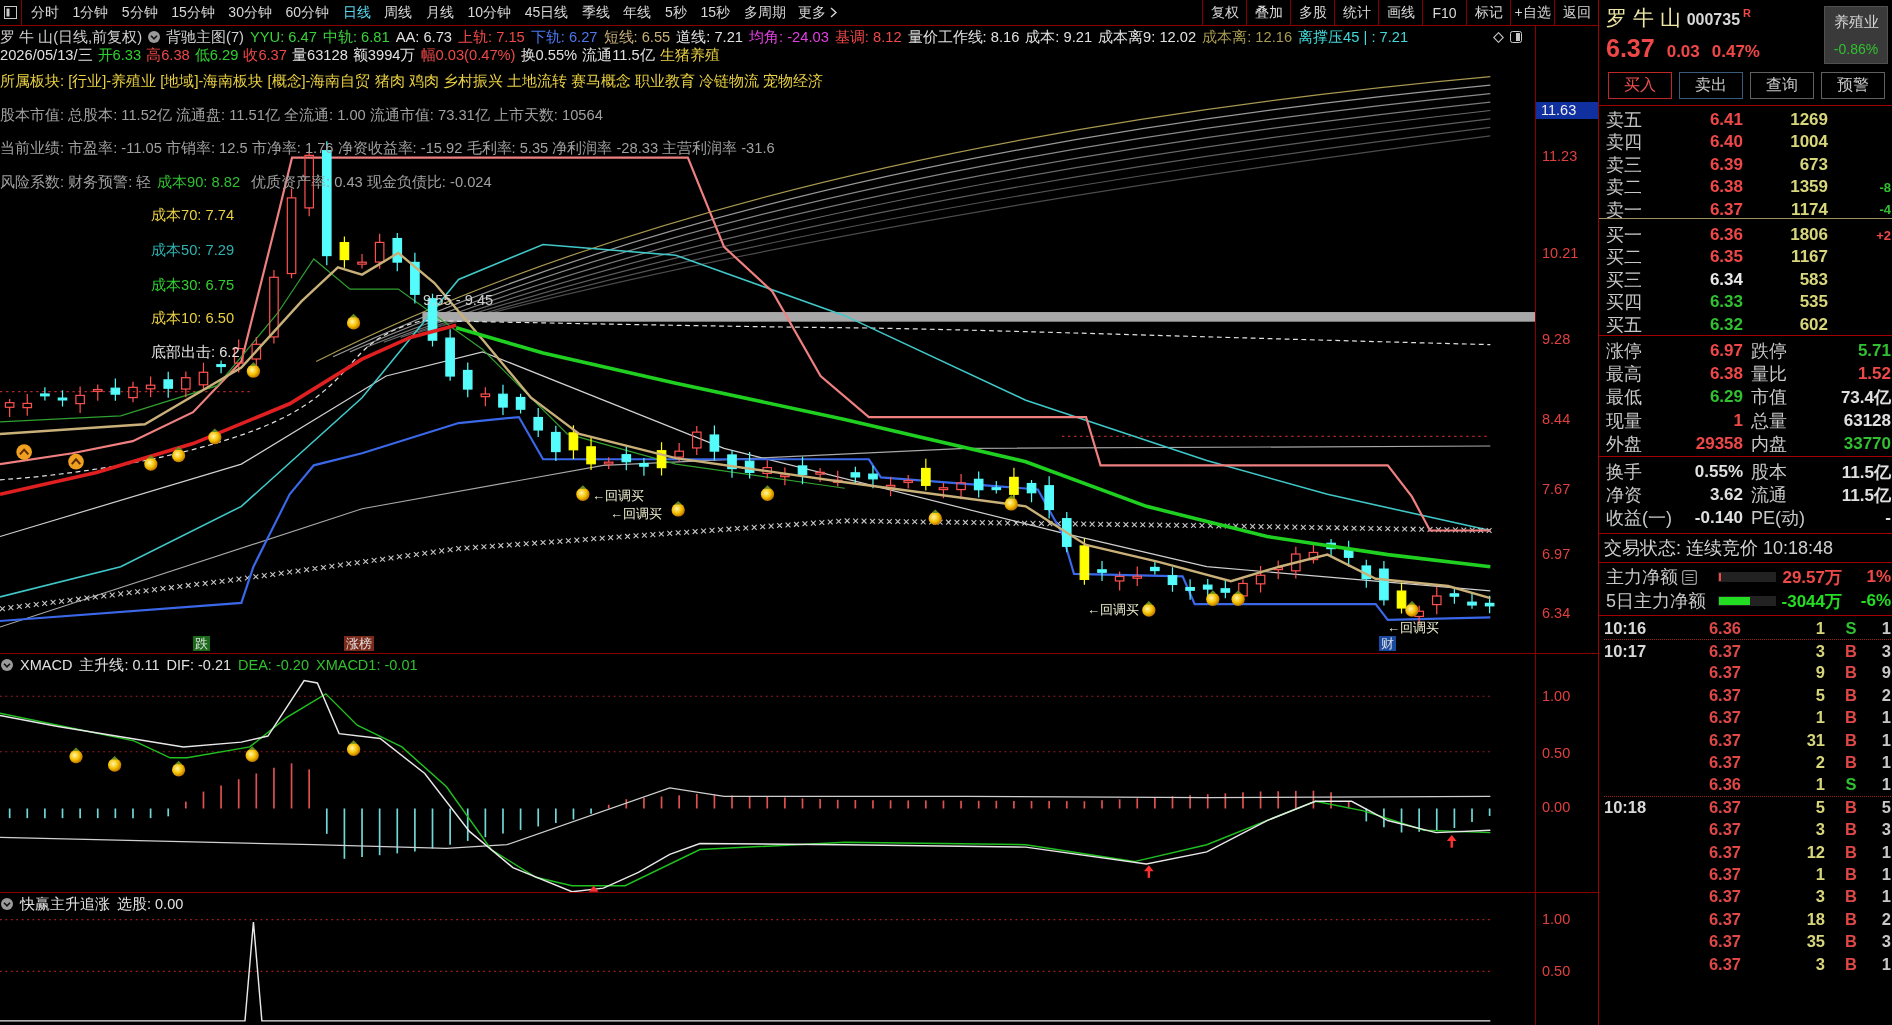 The image size is (1892, 1025). I want to click on stat-label: 净资, so click(1624, 496).